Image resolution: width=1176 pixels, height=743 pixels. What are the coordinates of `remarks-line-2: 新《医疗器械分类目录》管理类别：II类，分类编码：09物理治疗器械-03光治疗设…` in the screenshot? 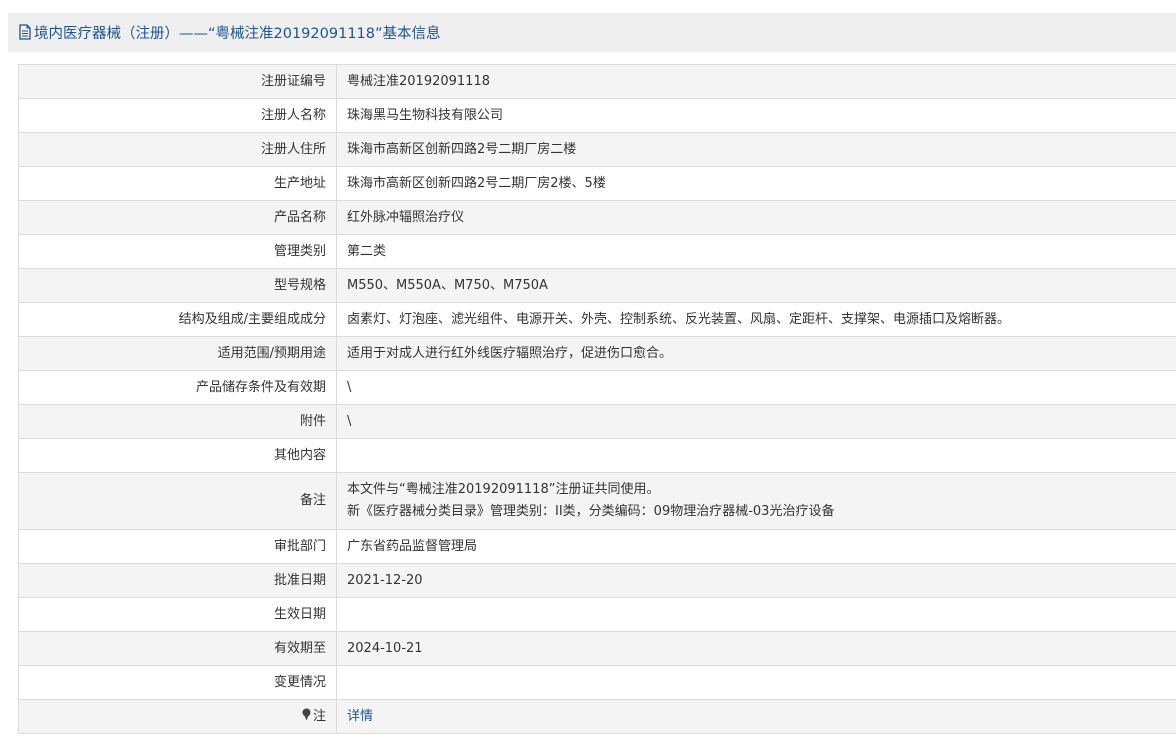 It's located at (591, 511).